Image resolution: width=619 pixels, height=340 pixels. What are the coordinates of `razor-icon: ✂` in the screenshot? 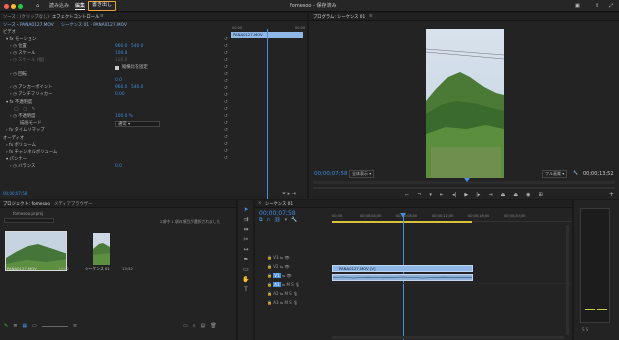 It's located at (246, 240).